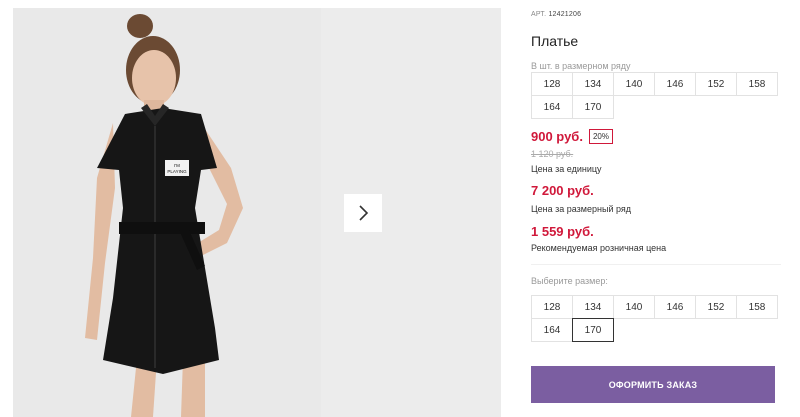 This screenshot has width=800, height=417. I want to click on next-image-button, so click(363, 213).